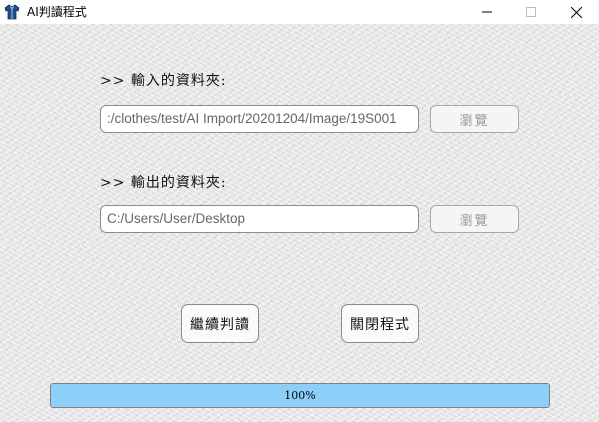 The height and width of the screenshot is (422, 599). I want to click on minimize-button, so click(487, 12).